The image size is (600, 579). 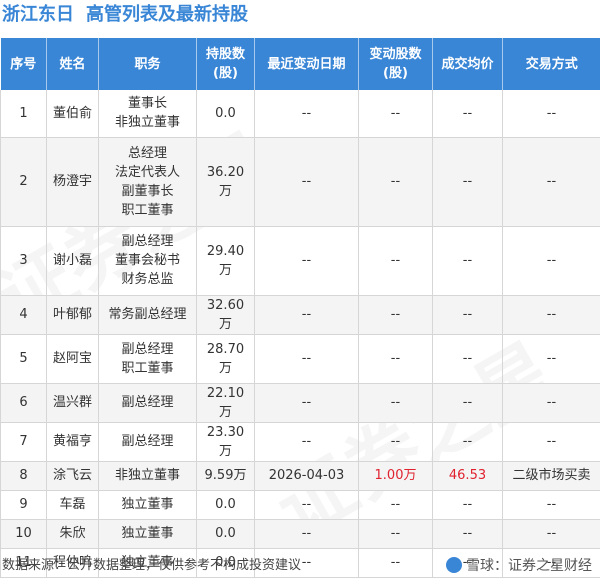 I want to click on changed-shares: 1.00万, so click(x=395, y=476).